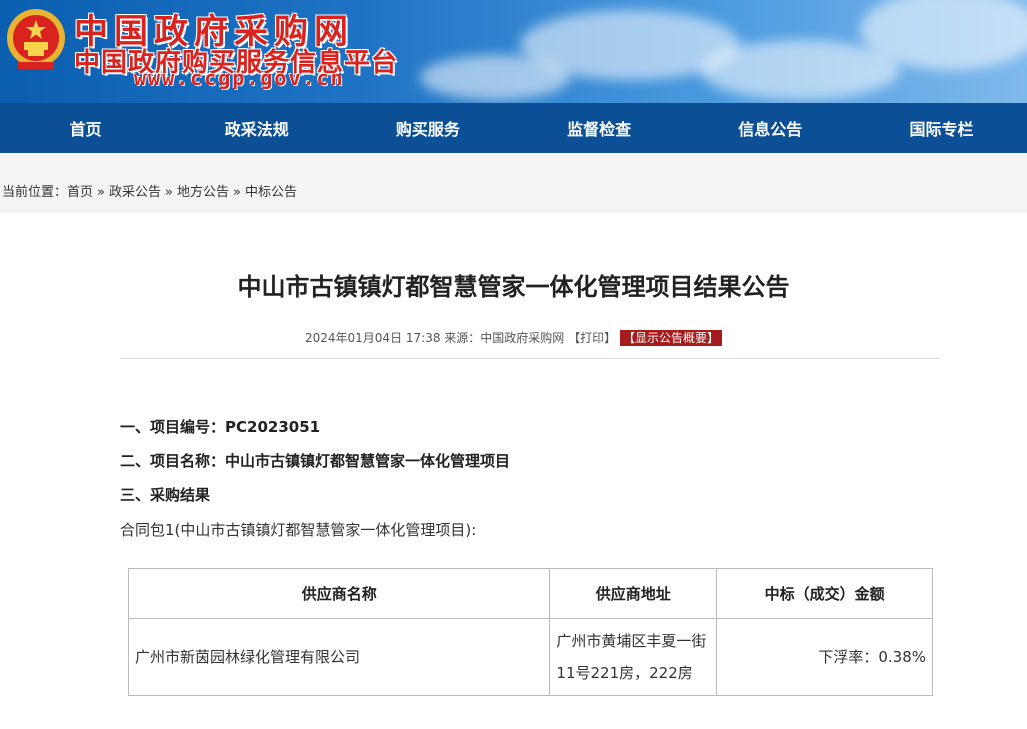  I want to click on header-banner: 中国政府采购网 中国政府购买服务信息平台 www.ccgp.gov.cn, so click(513, 51).